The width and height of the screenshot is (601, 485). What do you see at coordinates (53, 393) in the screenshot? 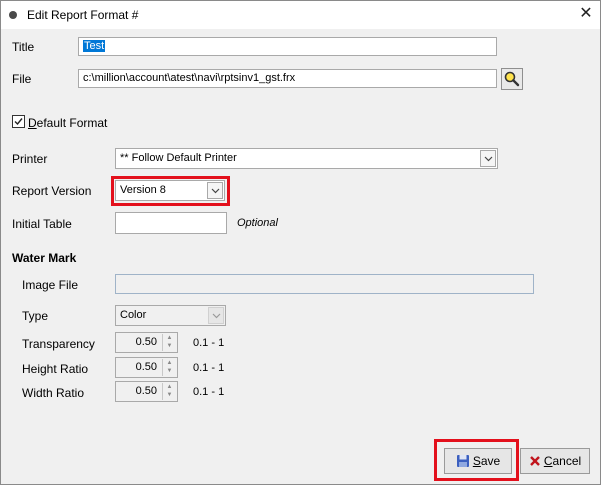
I see `width-ratio-label: Width Ratio` at bounding box center [53, 393].